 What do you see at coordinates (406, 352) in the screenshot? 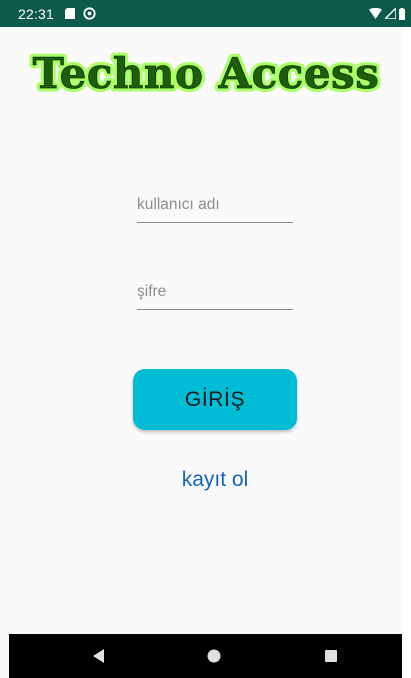
I see `screen-edge` at bounding box center [406, 352].